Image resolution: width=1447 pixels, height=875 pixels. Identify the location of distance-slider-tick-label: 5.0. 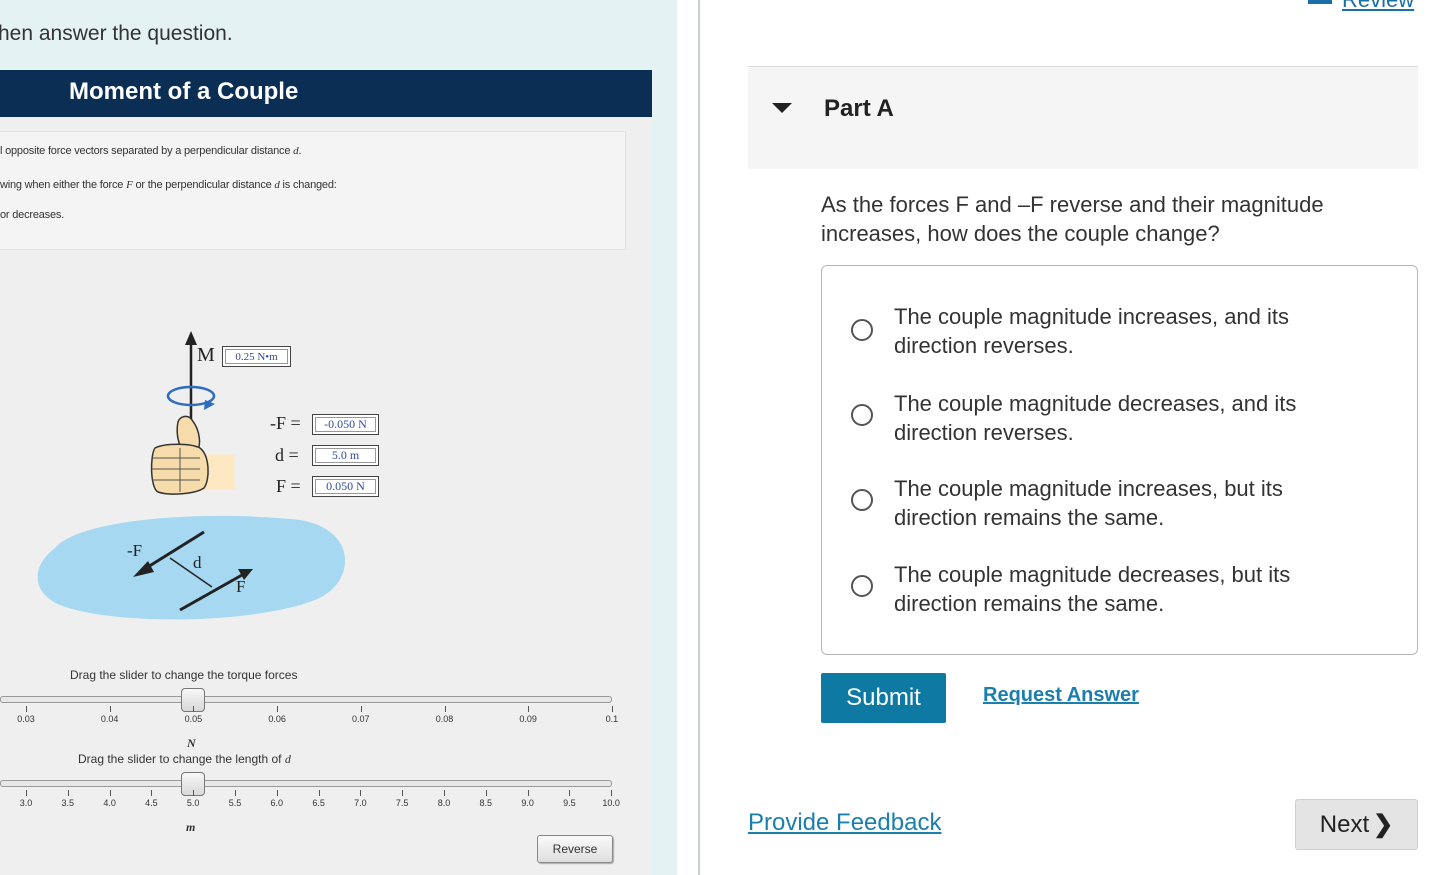
(193, 803).